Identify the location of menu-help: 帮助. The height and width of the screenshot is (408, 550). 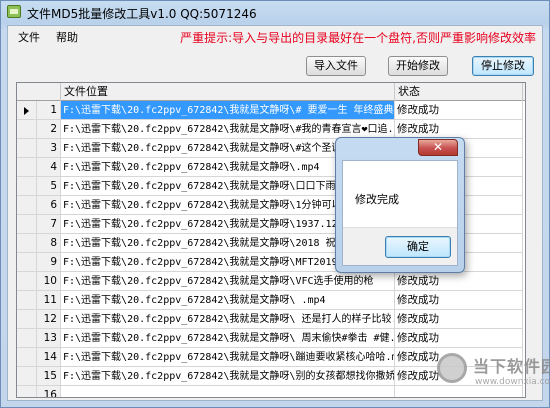
(67, 37).